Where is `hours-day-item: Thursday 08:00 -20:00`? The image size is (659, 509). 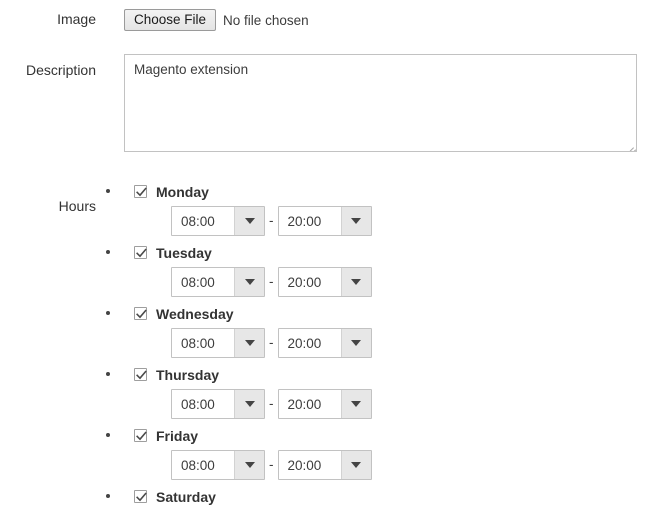 hours-day-item: Thursday 08:00 -20:00 is located at coordinates (377, 395).